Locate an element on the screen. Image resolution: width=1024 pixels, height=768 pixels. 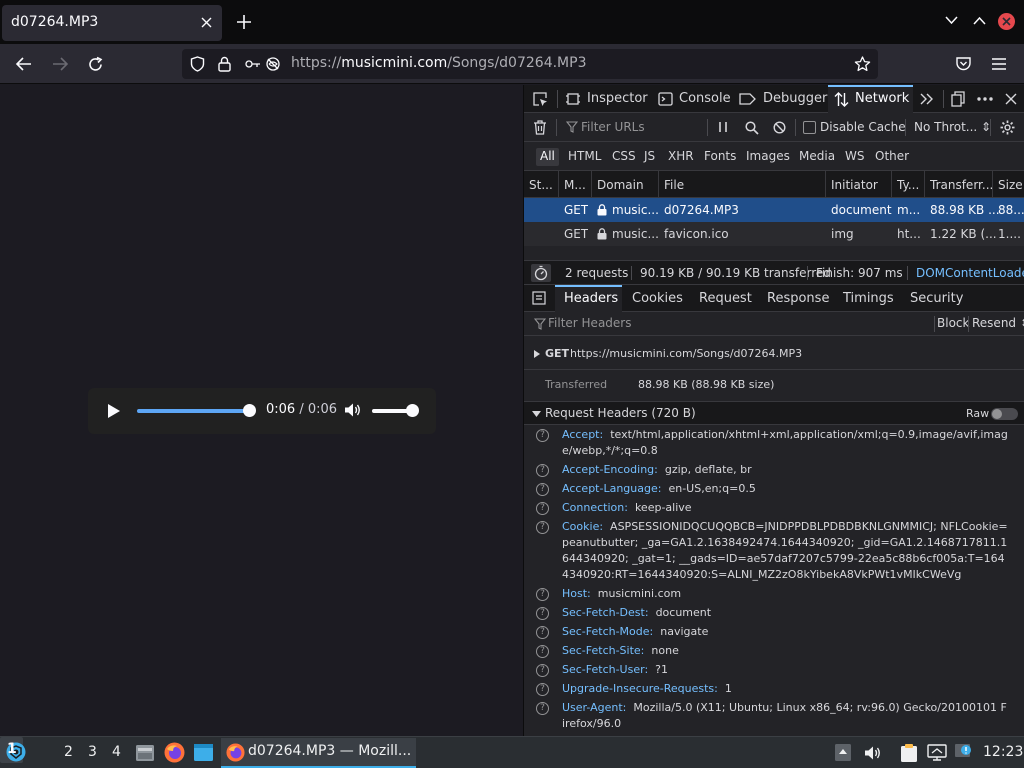
more-tabs-chevron-icon is located at coordinates (926, 99).